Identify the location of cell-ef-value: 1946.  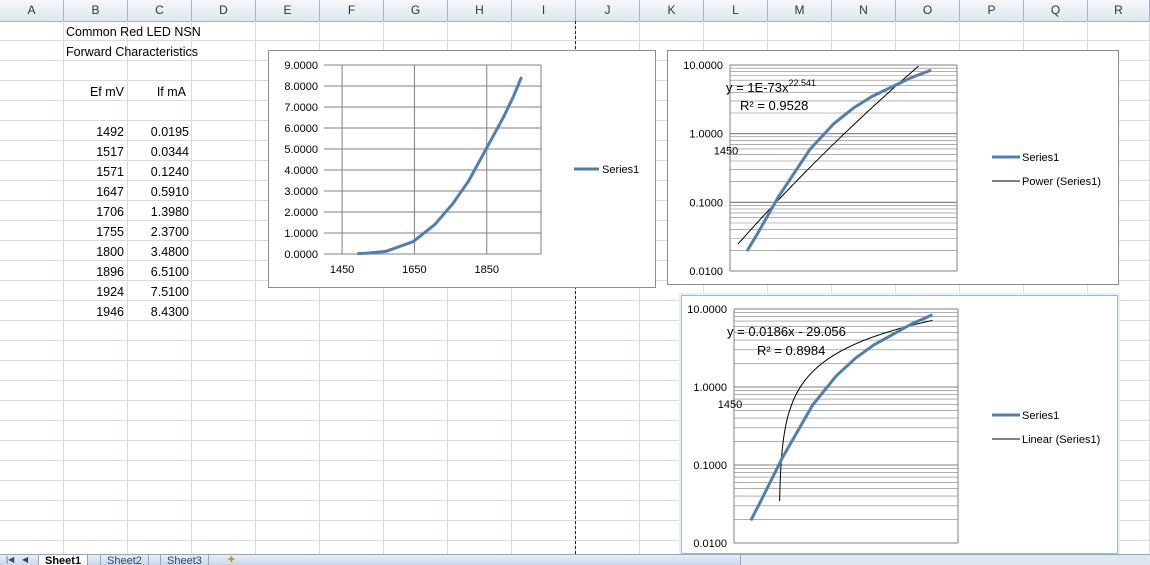
(94, 312).